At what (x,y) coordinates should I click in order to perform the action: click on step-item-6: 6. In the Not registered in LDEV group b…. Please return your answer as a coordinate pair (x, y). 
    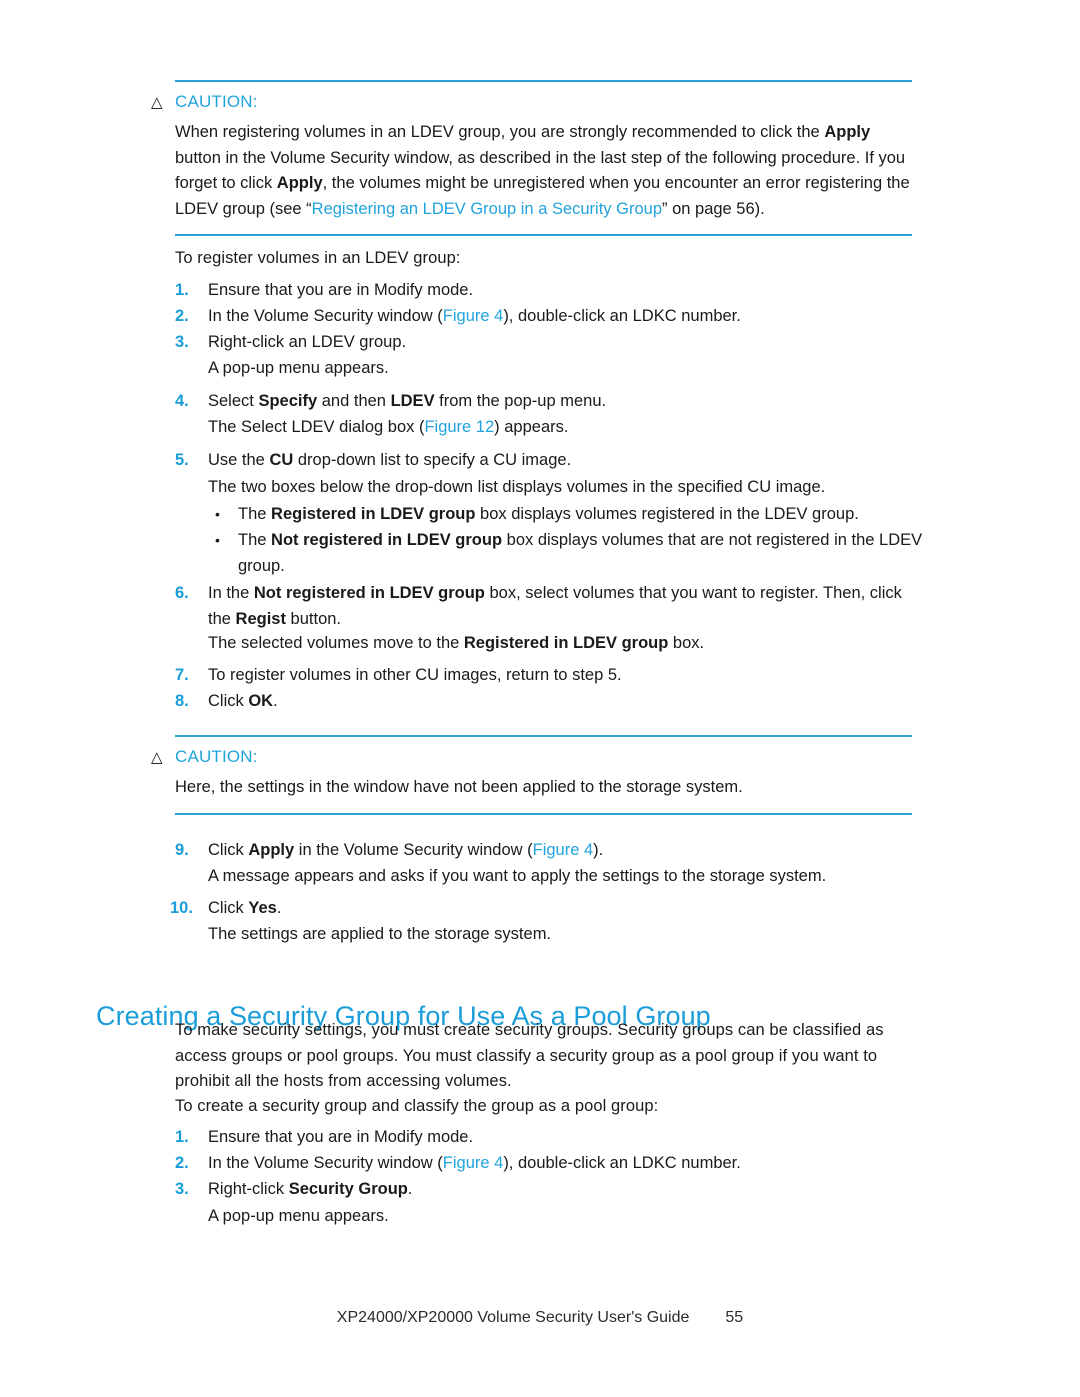
    Looking at the image, I should click on (545, 606).